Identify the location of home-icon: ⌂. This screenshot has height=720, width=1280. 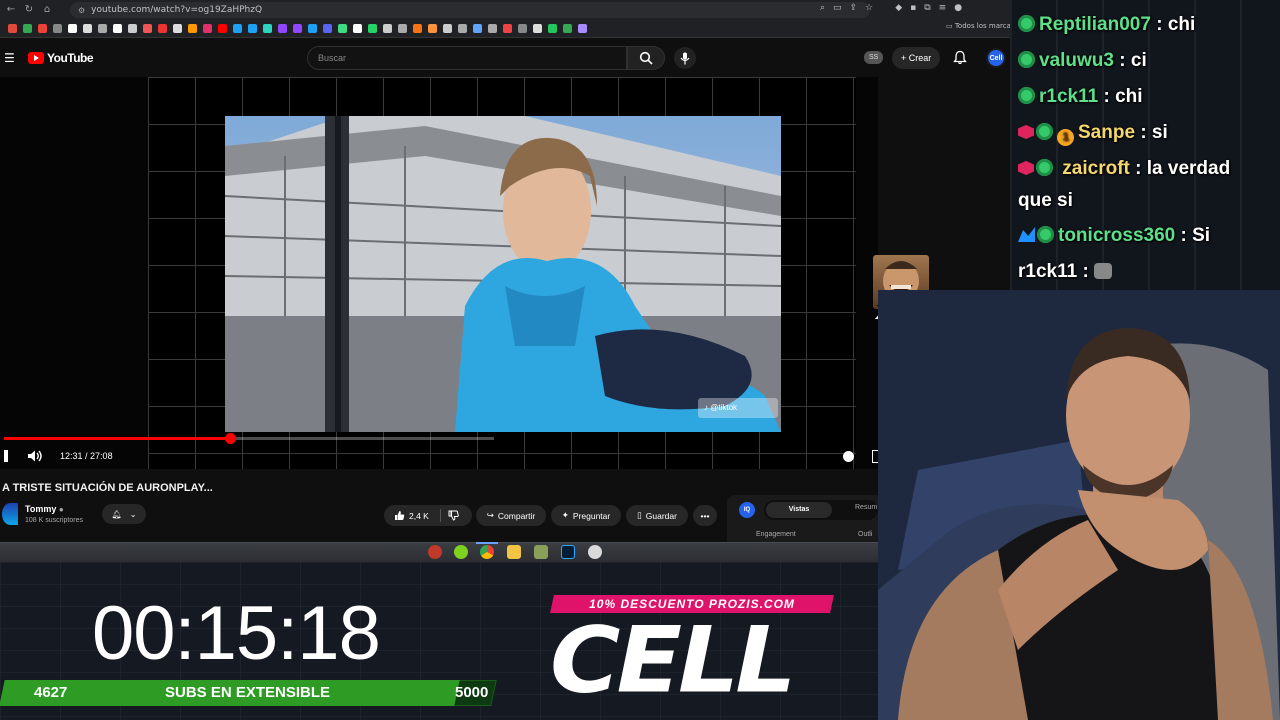
(47, 10).